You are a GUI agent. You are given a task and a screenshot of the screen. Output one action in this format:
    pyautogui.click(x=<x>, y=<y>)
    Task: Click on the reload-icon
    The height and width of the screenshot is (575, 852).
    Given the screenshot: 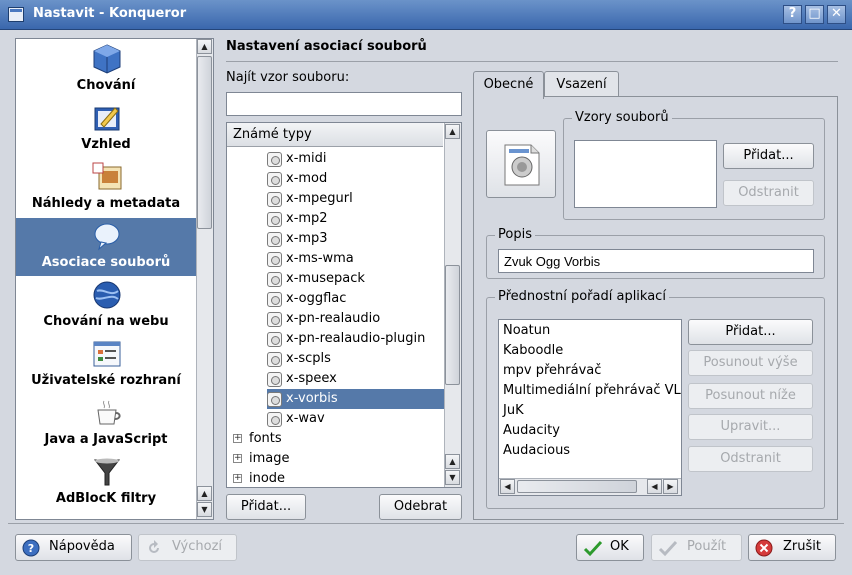 What is the action you would take?
    pyautogui.click(x=154, y=546)
    